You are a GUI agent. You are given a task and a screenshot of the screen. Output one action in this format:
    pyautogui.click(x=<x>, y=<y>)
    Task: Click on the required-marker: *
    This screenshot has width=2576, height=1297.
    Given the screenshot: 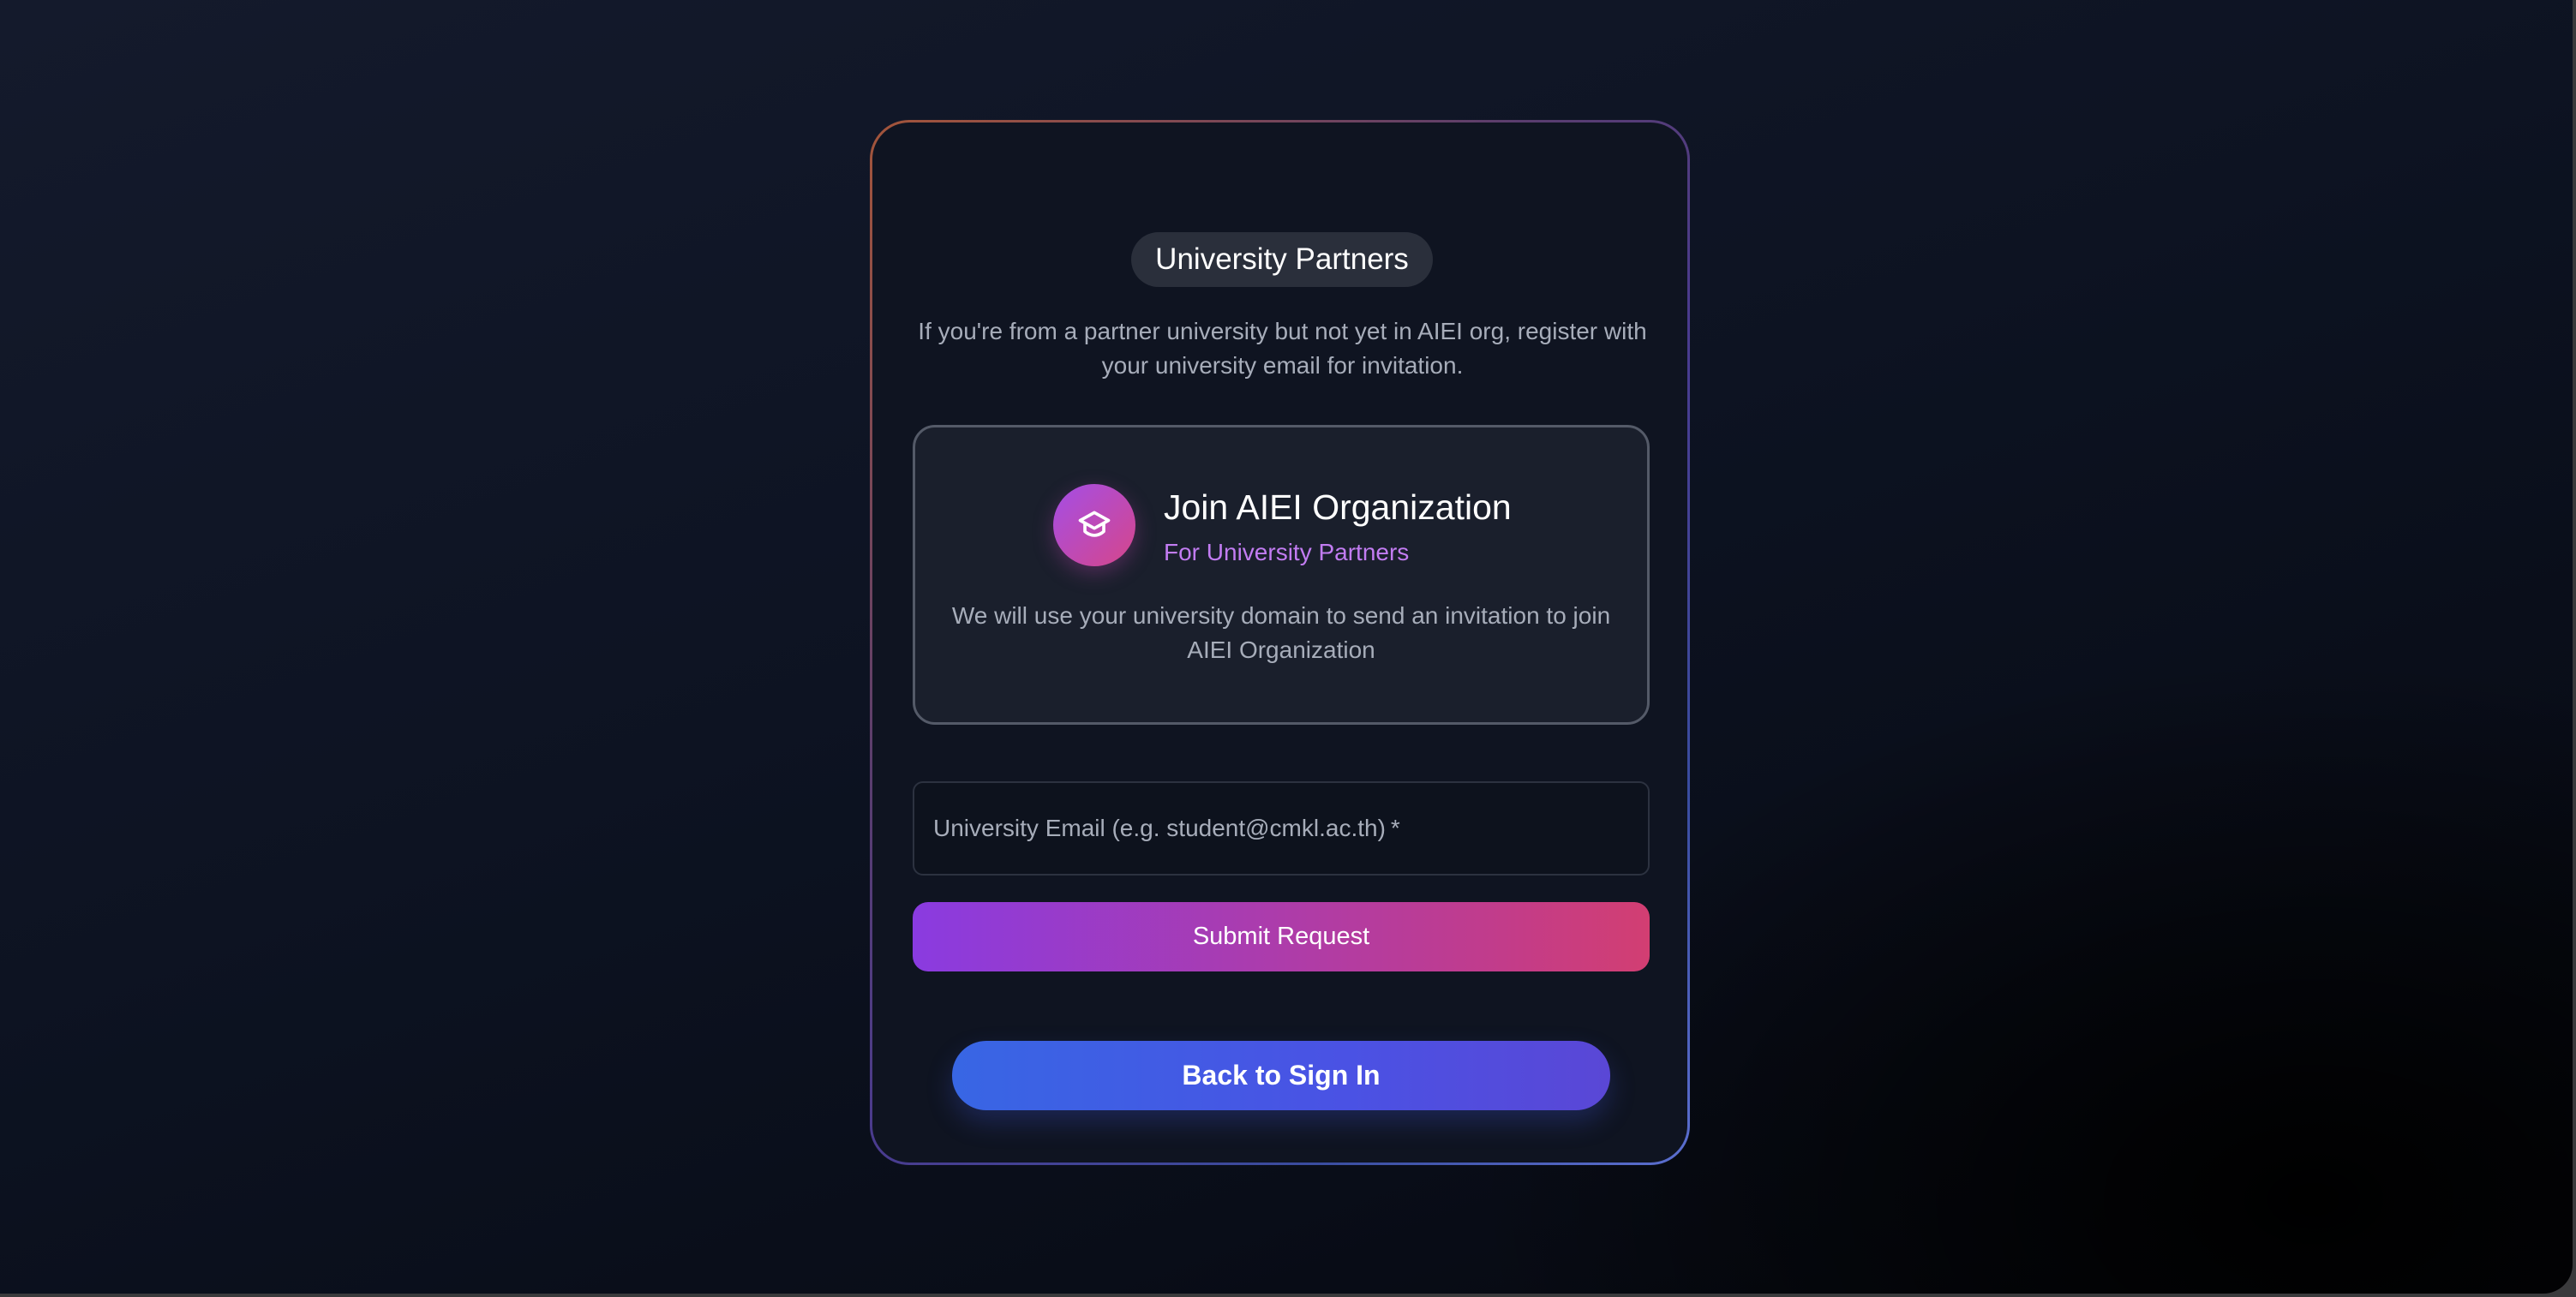 What is the action you would take?
    pyautogui.click(x=1395, y=828)
    